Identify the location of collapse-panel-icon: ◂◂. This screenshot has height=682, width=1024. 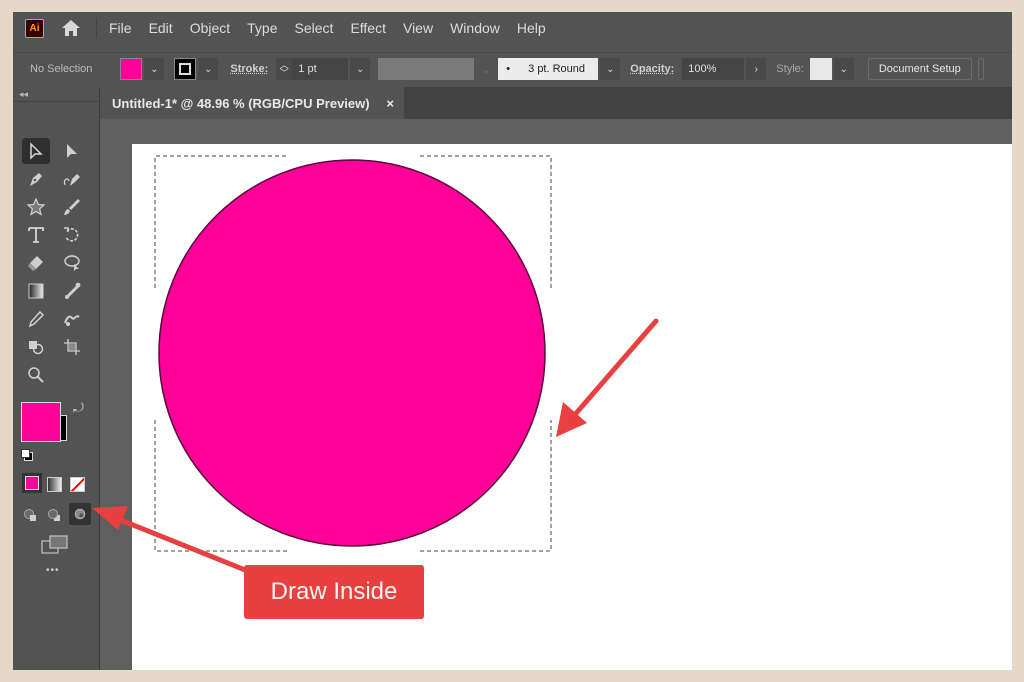
(23, 94).